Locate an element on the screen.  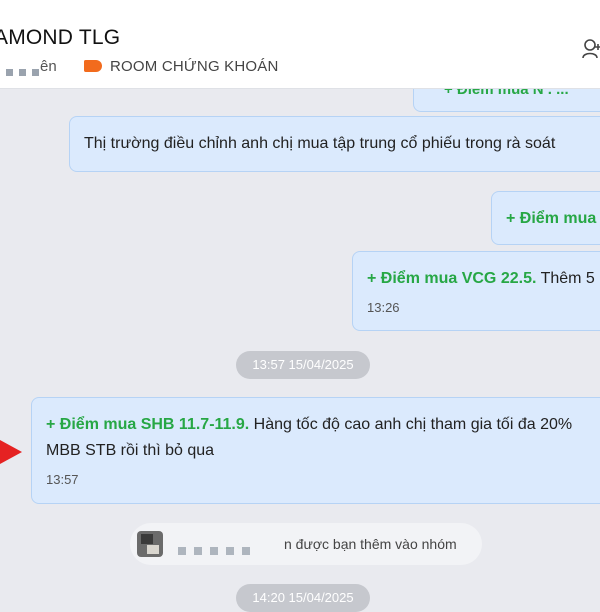
message-text: + Điểm mua VCG 22.5. Thêm 5 is located at coordinates (481, 278).